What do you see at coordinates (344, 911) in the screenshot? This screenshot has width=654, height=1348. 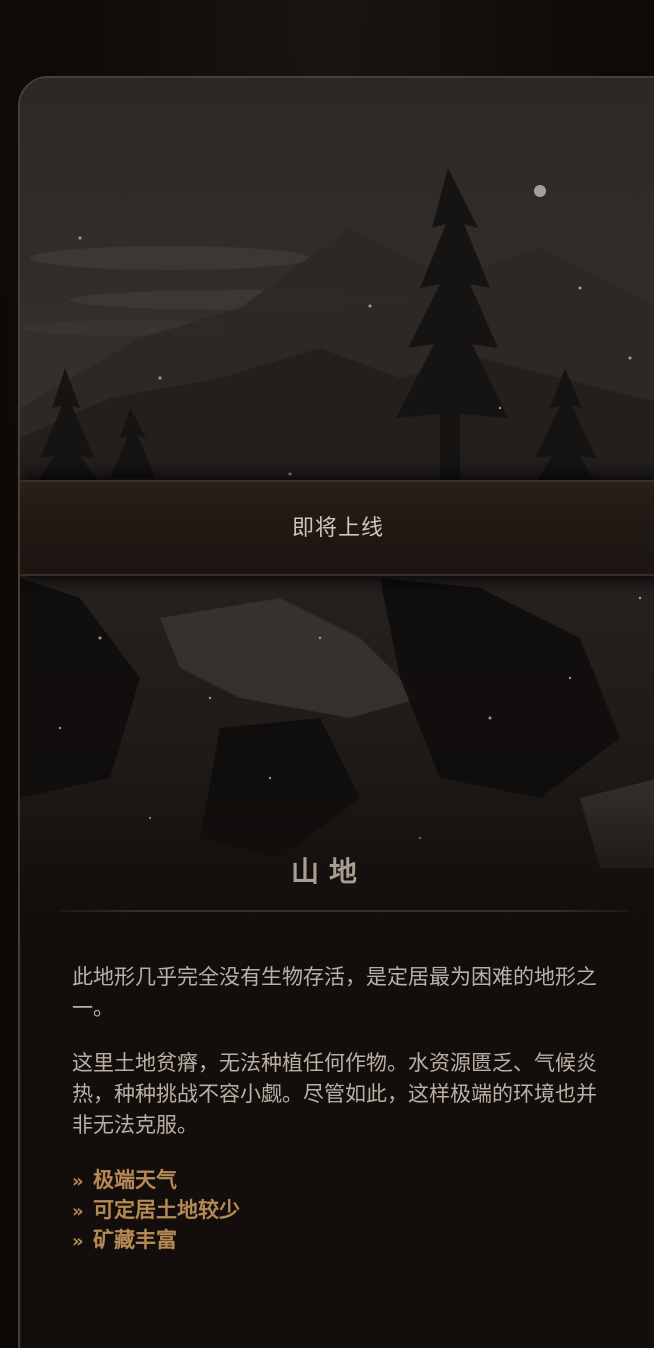 I see `title-divider` at bounding box center [344, 911].